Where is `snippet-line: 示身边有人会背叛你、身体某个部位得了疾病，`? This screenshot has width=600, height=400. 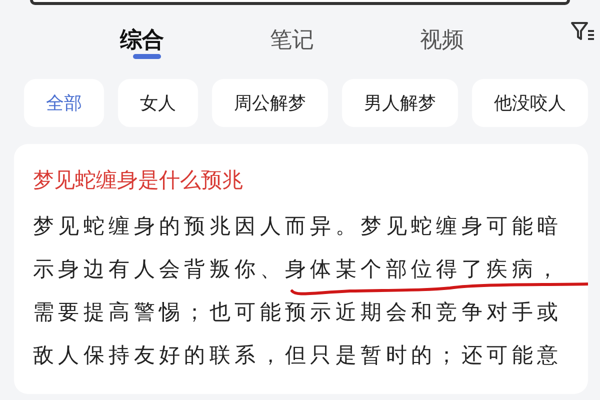 snippet-line: 示身边有人会背叛你、身体某个部位得了疾病， is located at coordinates (298, 269).